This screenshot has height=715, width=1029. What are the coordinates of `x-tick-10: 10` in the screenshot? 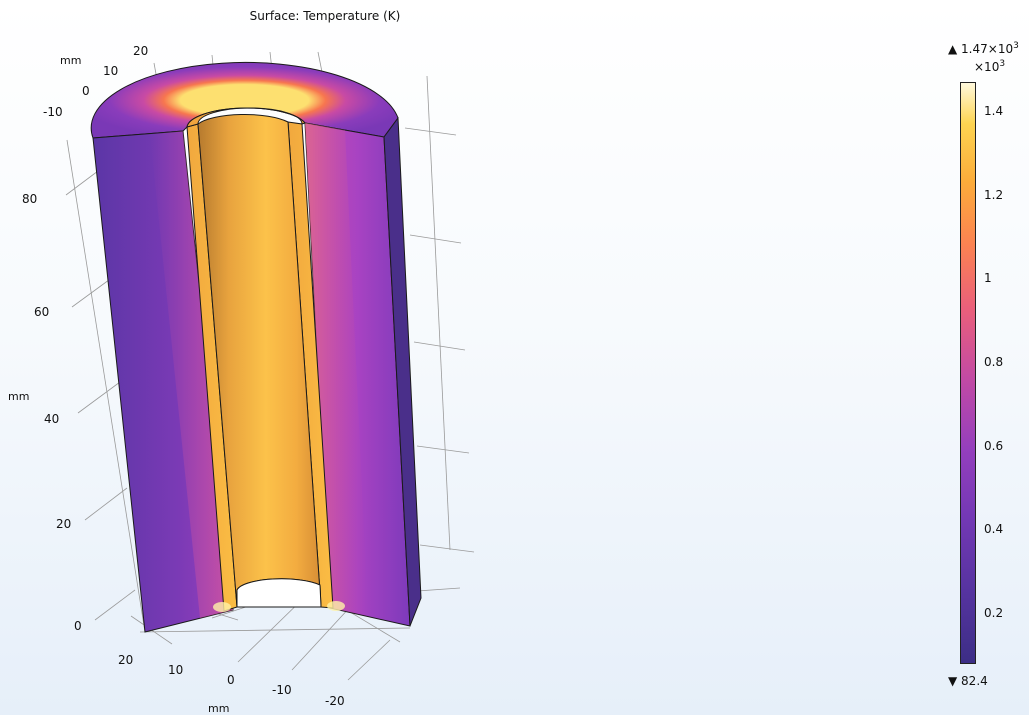 It's located at (175, 670).